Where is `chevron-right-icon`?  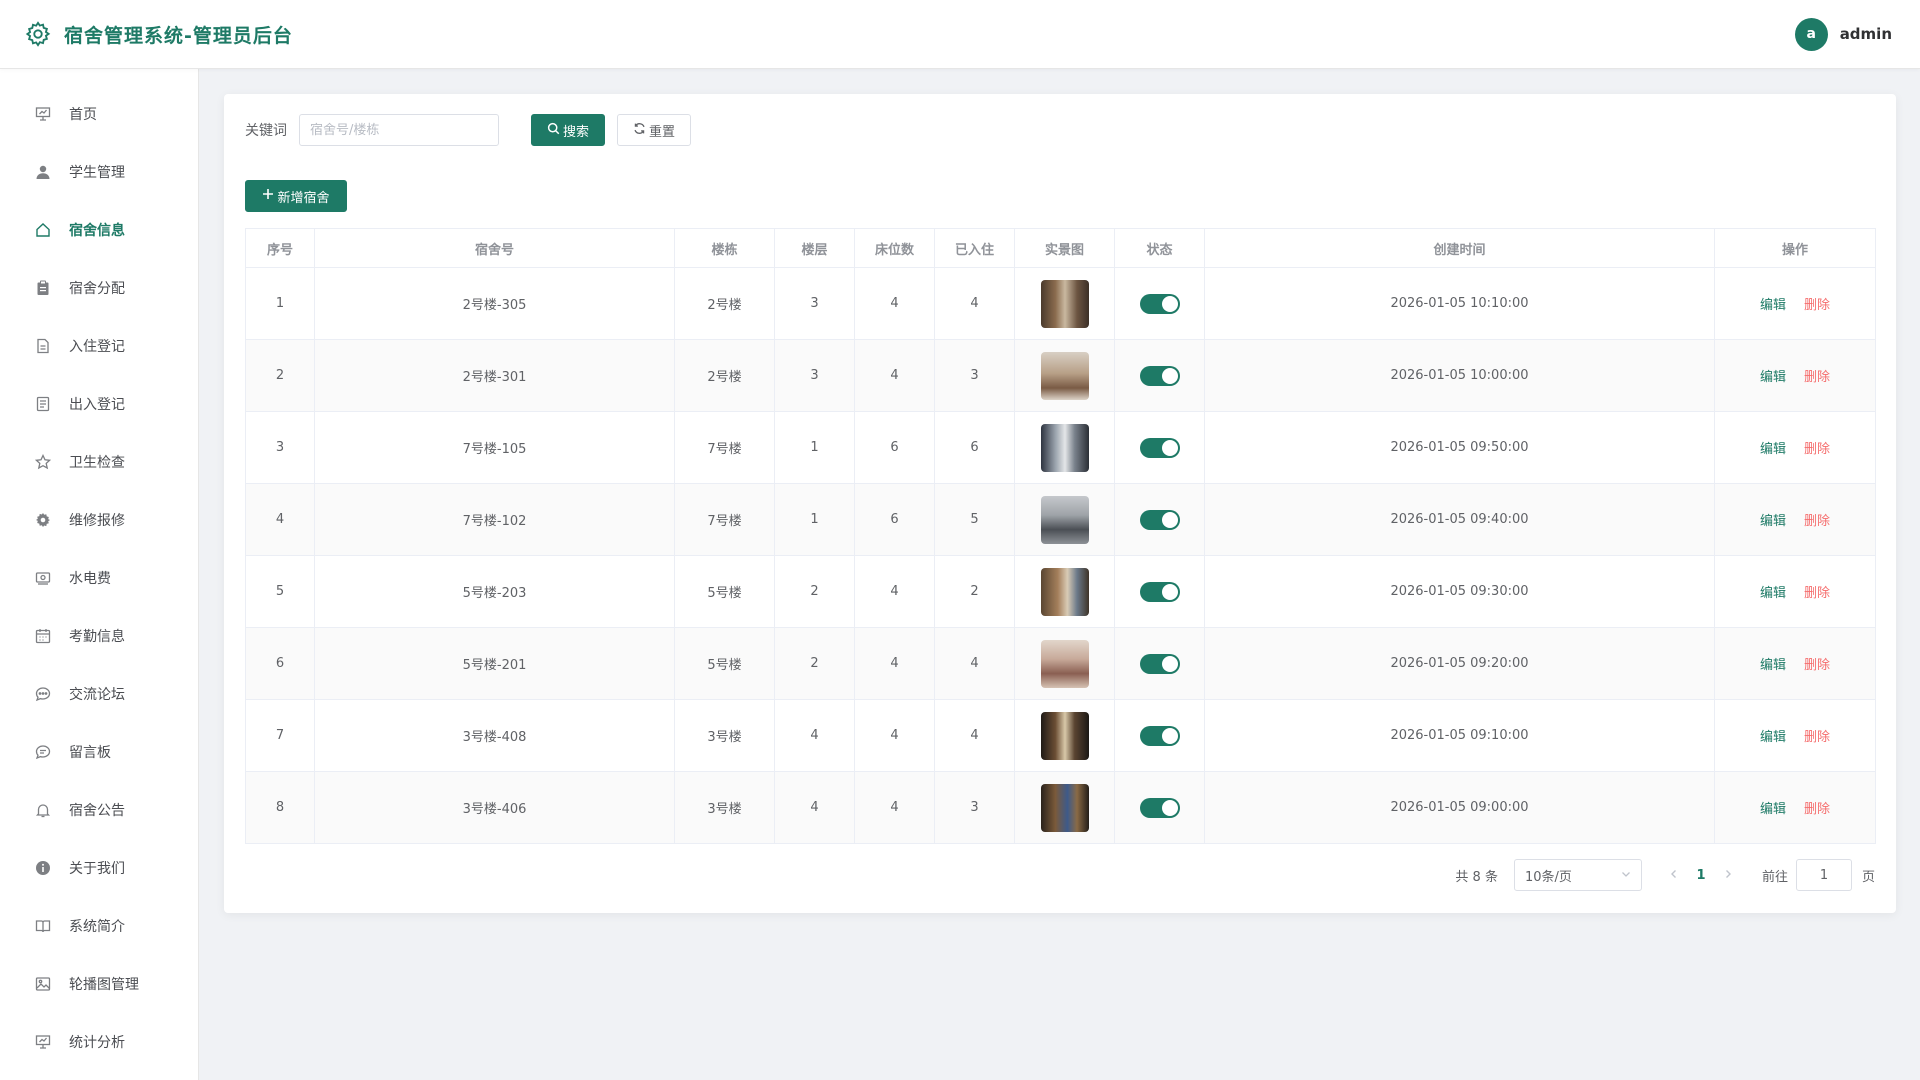
chevron-right-icon is located at coordinates (1728, 873).